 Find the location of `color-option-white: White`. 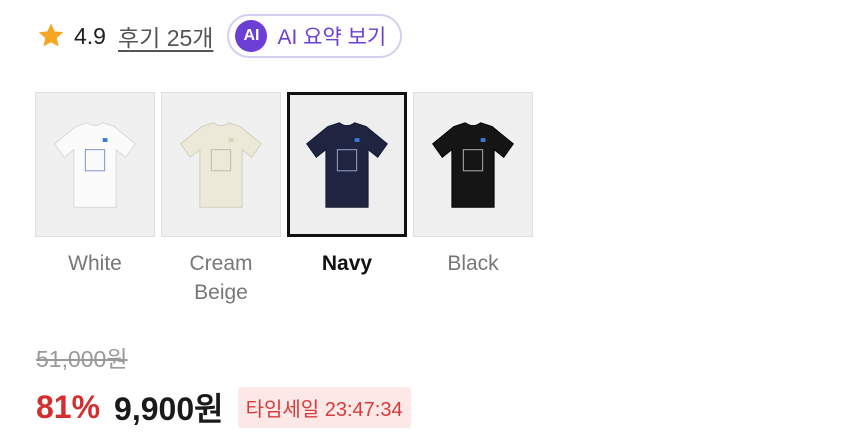

color-option-white: White is located at coordinates (95, 199).